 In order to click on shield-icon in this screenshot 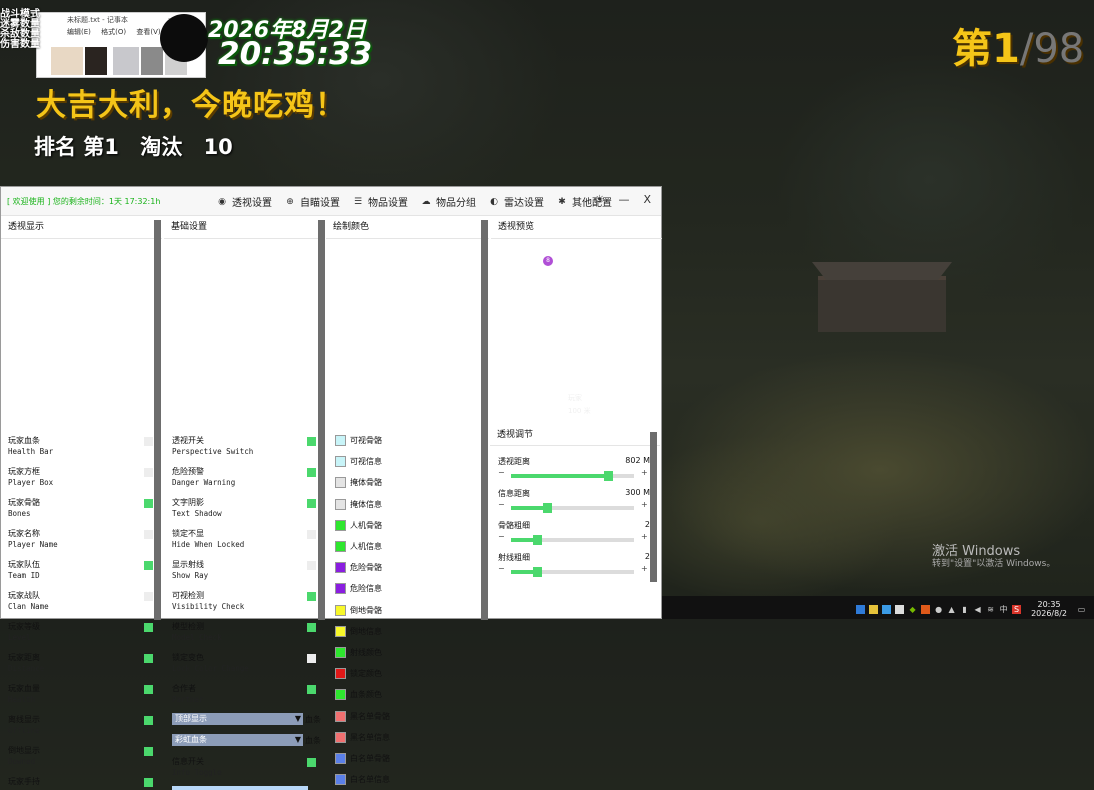, I will do `click(861, 609)`.